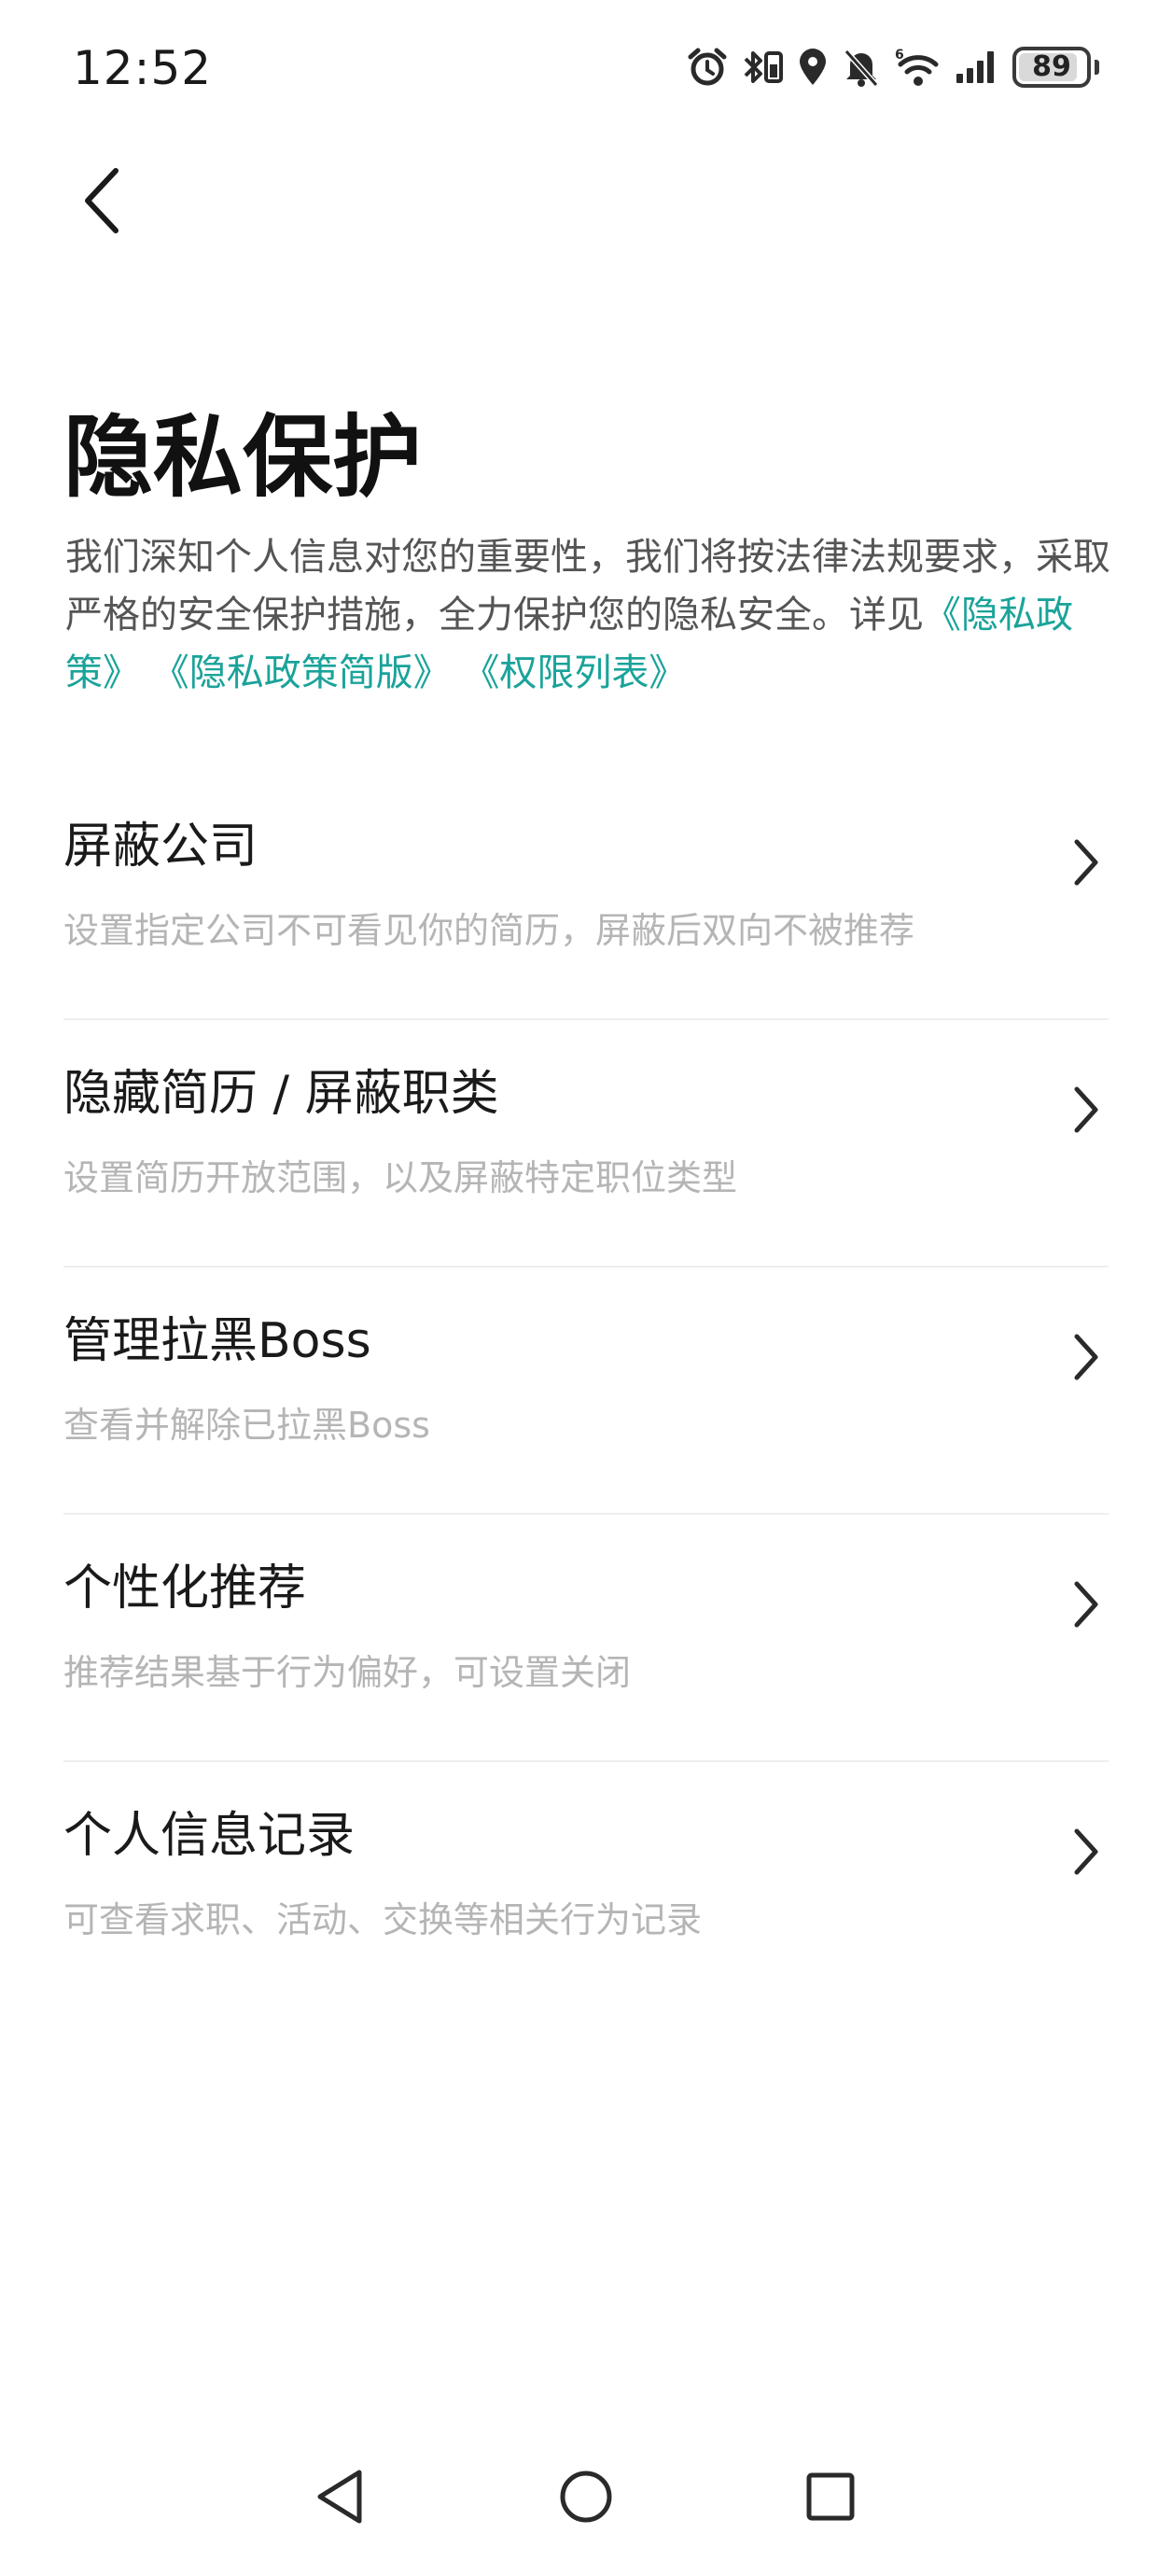 The height and width of the screenshot is (2576, 1172). Describe the element at coordinates (892, 67) in the screenshot. I see `status-icons: 6 89` at that location.